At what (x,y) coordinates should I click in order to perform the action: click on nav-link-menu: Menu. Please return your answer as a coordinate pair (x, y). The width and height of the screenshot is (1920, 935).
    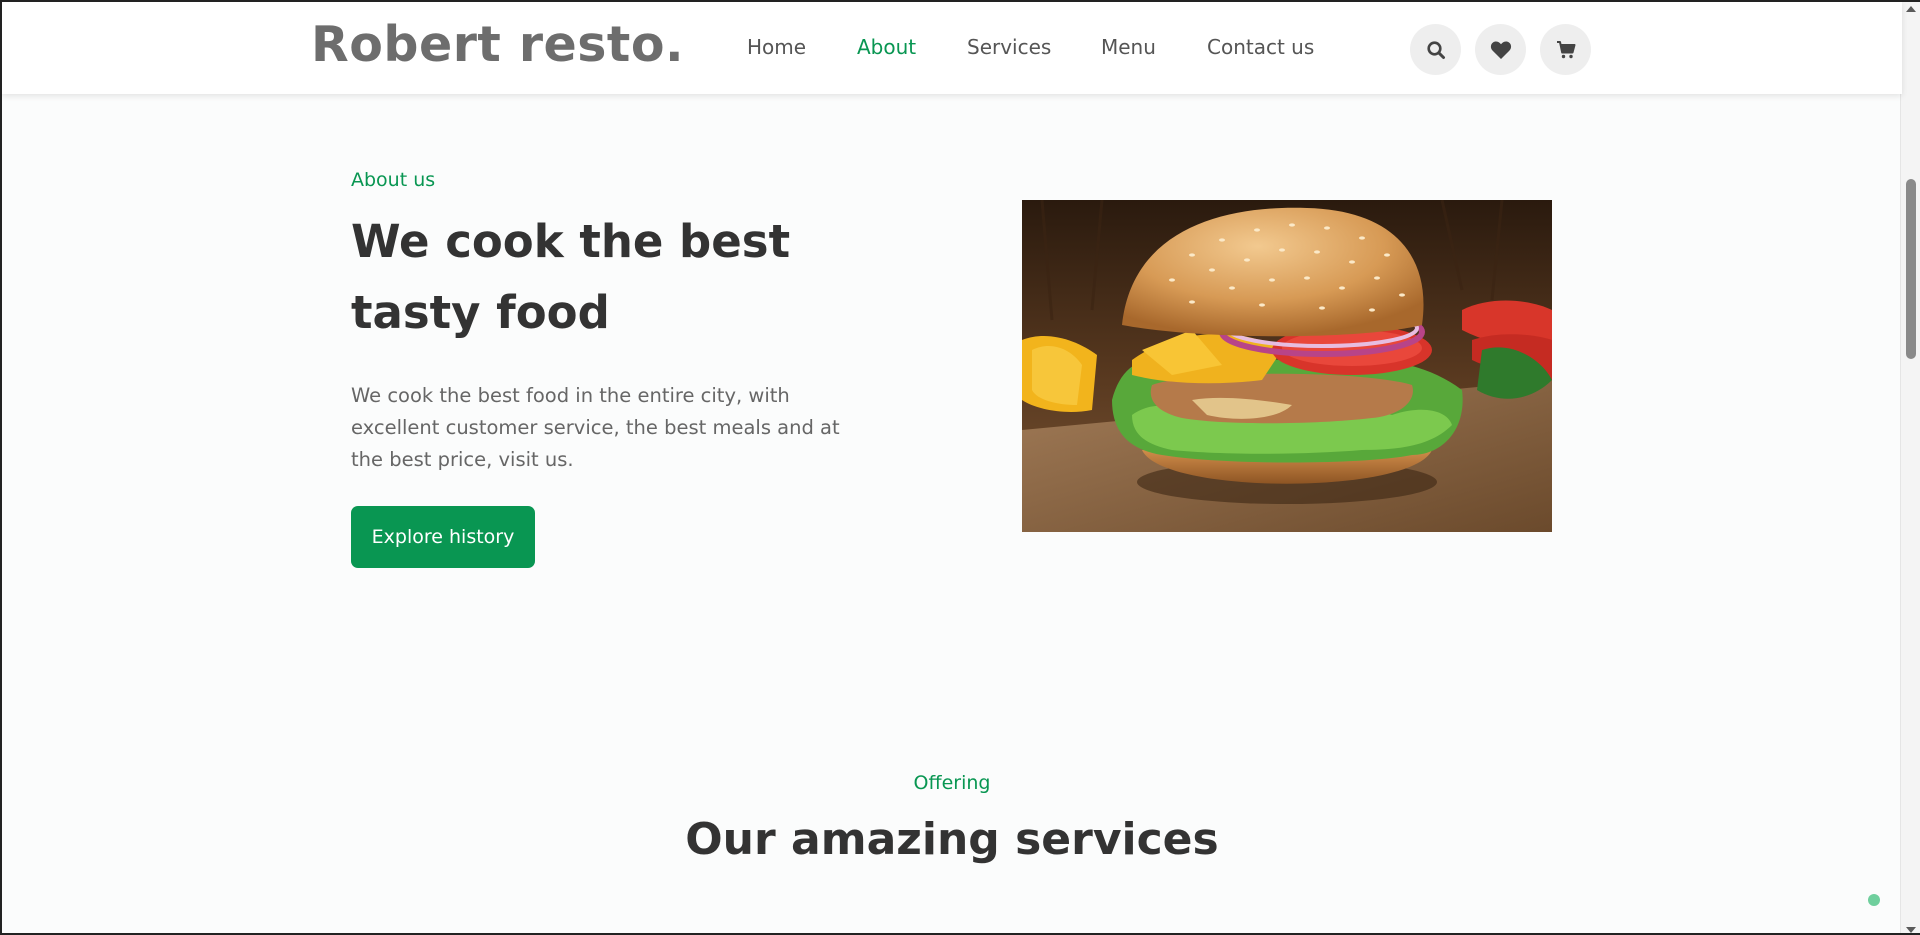
    Looking at the image, I should click on (1128, 47).